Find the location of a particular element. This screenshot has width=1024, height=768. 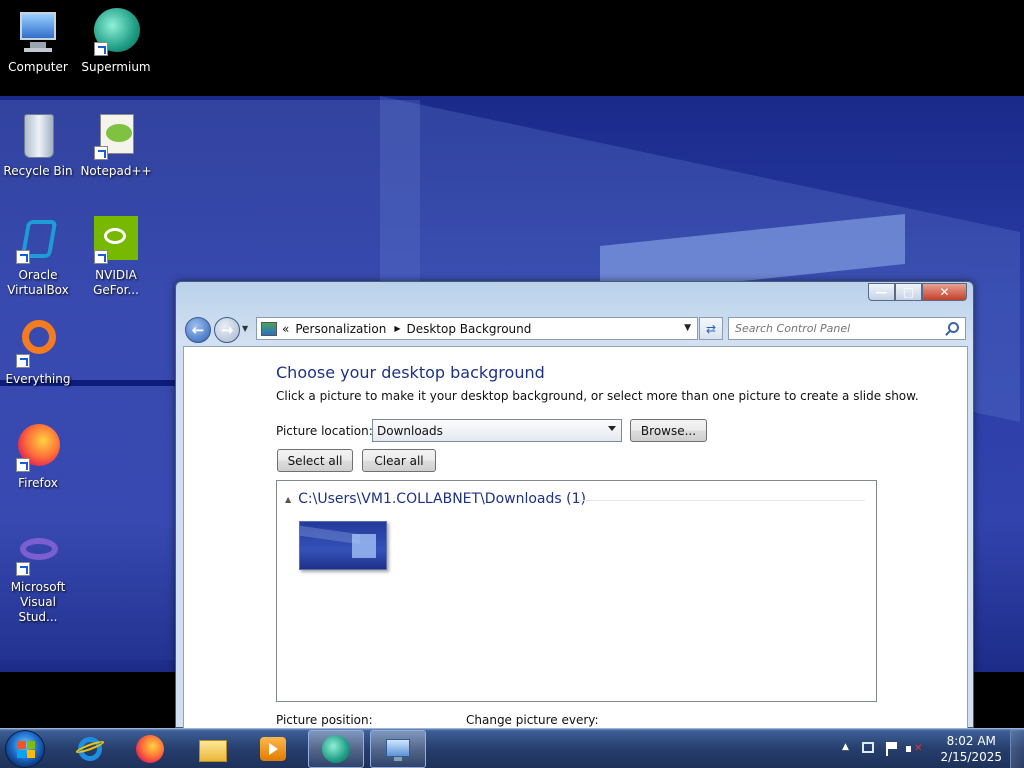

chevron-down-icon is located at coordinates (612, 428).